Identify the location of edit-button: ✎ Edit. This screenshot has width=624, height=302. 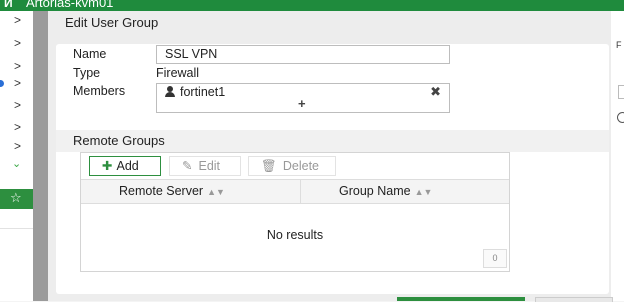
(205, 166).